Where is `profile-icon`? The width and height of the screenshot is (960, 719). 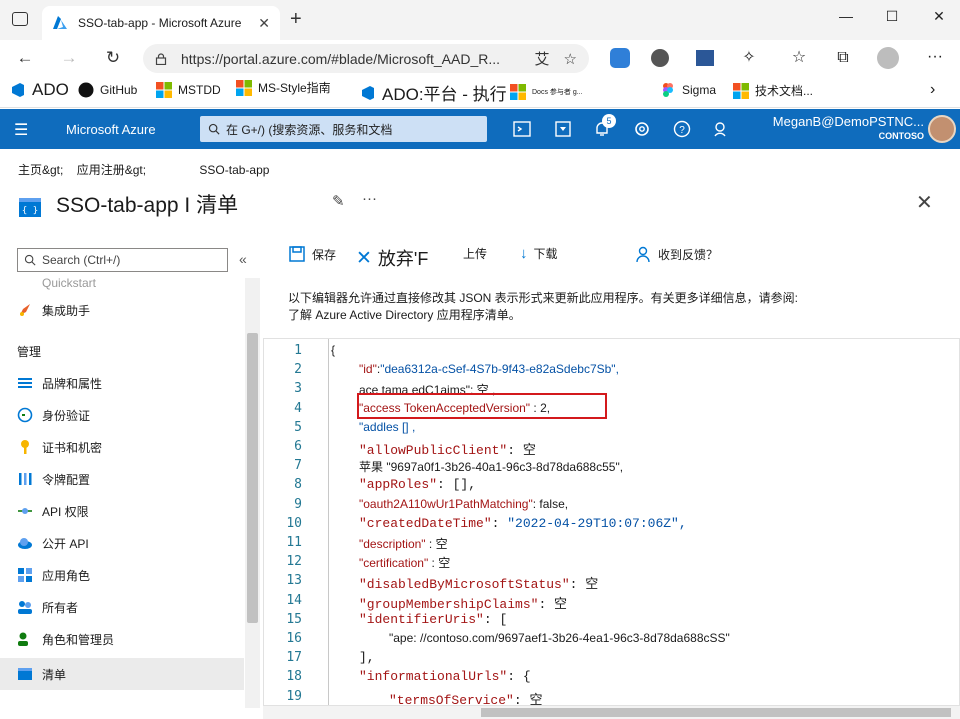 profile-icon is located at coordinates (888, 58).